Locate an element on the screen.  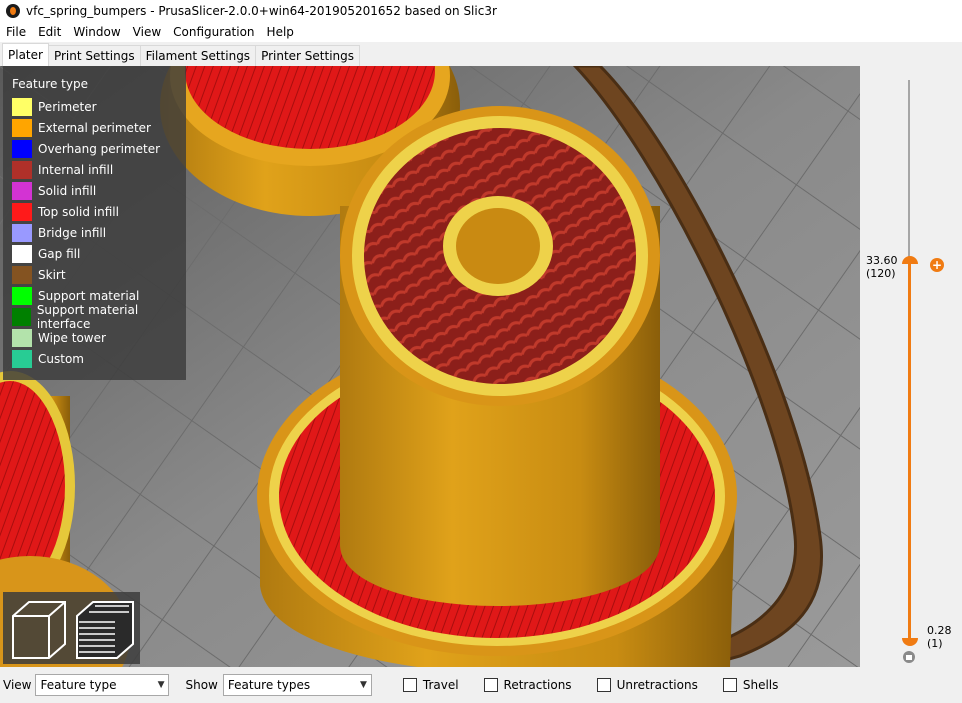
shells-checkbox: Shells is located at coordinates (750, 685).